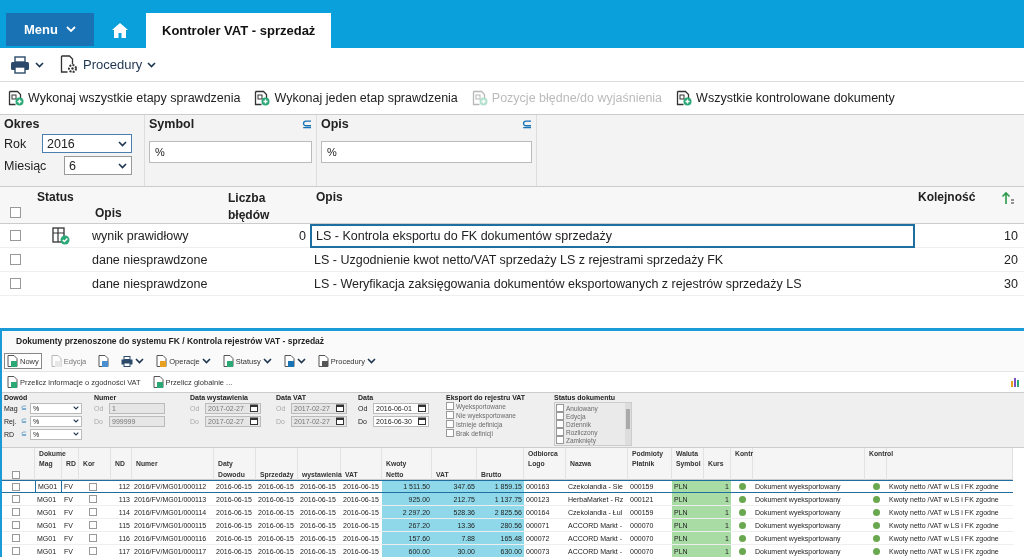 This screenshot has width=1024, height=557. Describe the element at coordinates (335, 124) in the screenshot. I see `description-label: Opis` at that location.